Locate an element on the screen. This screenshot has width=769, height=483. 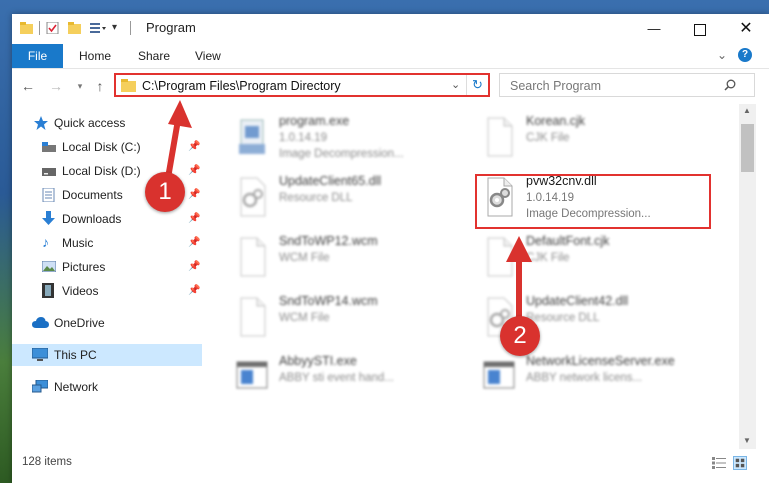
scroll-thumb is located at coordinates (747, 148).